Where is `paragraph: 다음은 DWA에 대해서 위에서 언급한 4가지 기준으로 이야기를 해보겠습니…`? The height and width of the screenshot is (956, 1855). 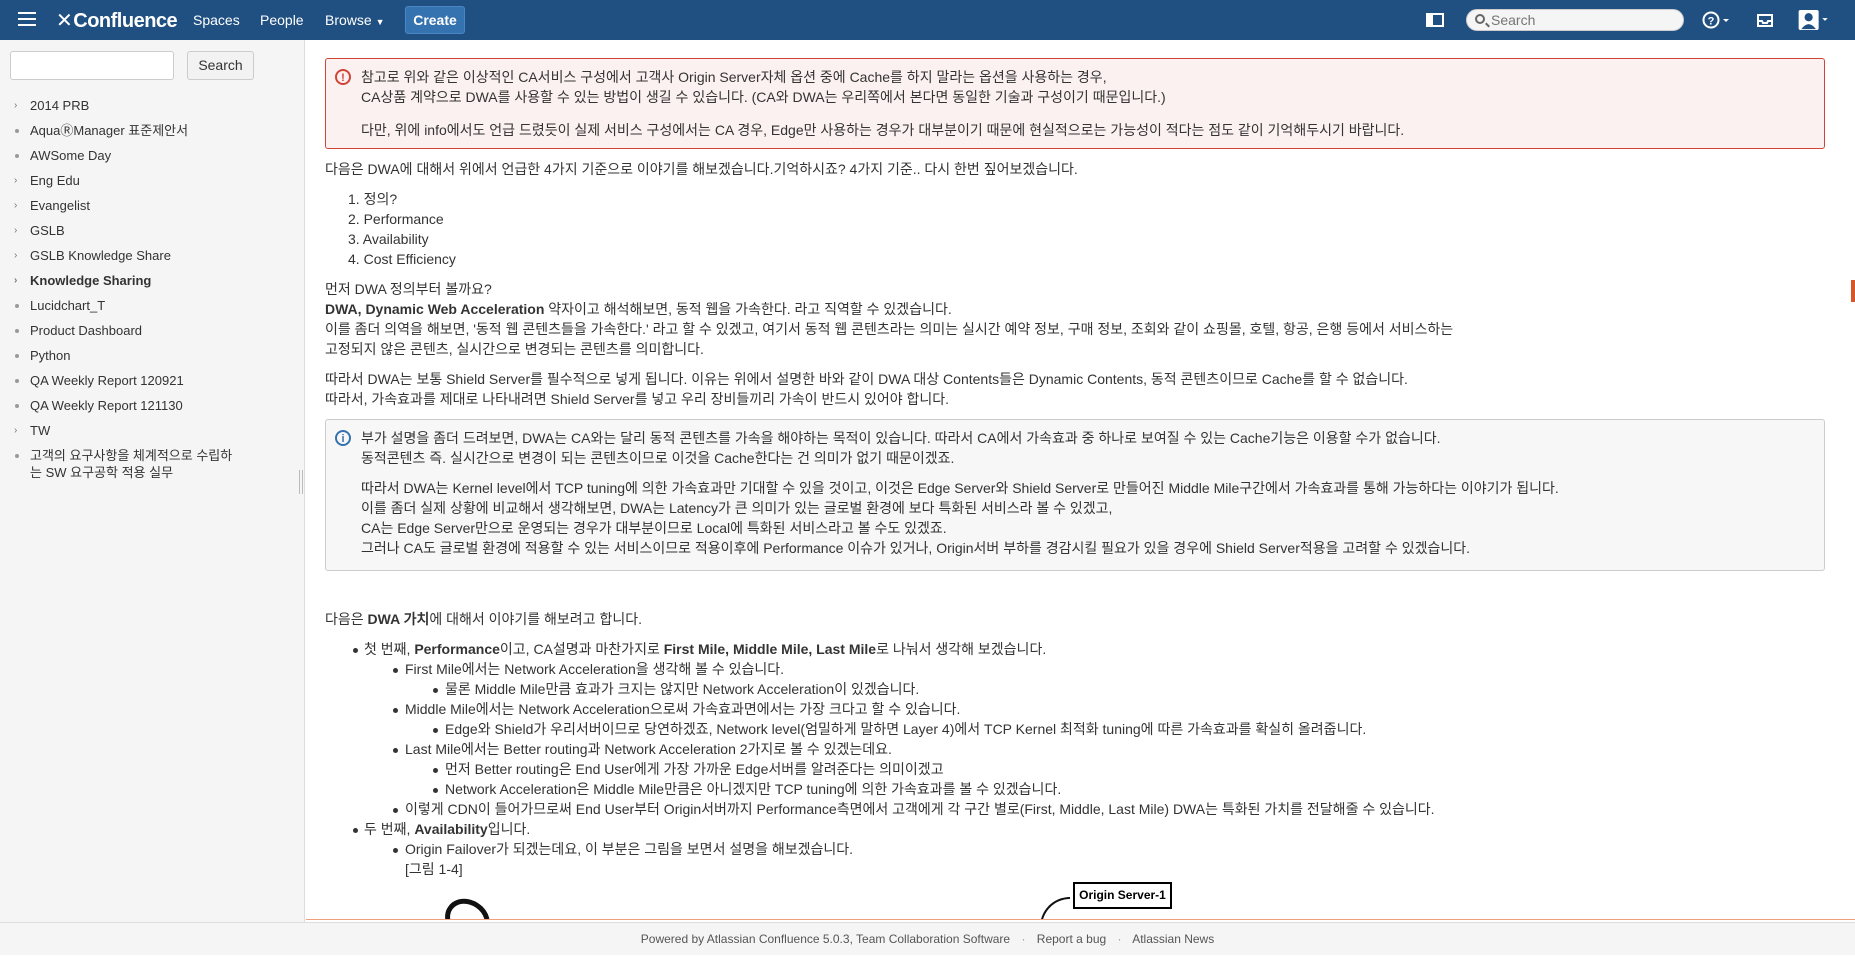 paragraph: 다음은 DWA에 대해서 위에서 언급한 4가지 기준으로 이야기를 해보겠습니… is located at coordinates (701, 169).